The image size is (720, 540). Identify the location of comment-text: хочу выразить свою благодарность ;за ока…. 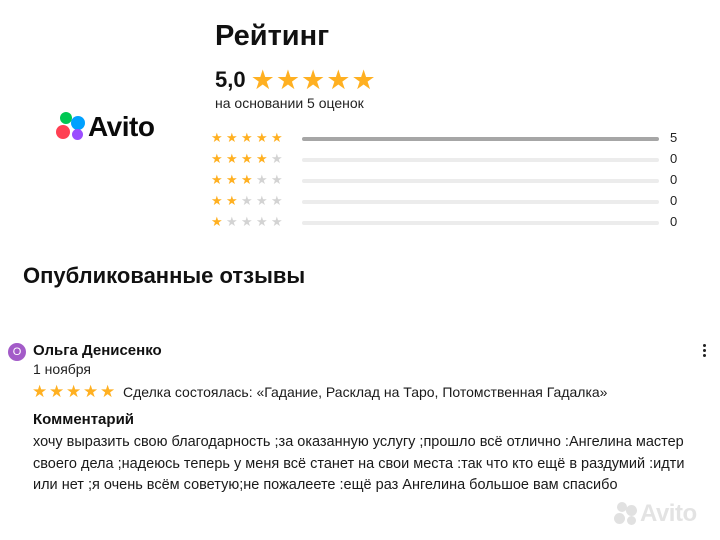
(376, 464).